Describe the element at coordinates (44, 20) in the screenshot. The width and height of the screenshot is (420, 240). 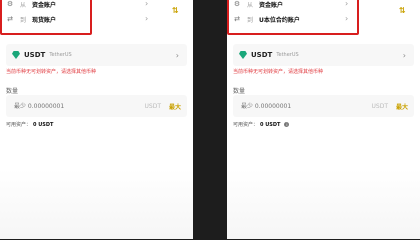
I see `to-account-name: 现货账户` at that location.